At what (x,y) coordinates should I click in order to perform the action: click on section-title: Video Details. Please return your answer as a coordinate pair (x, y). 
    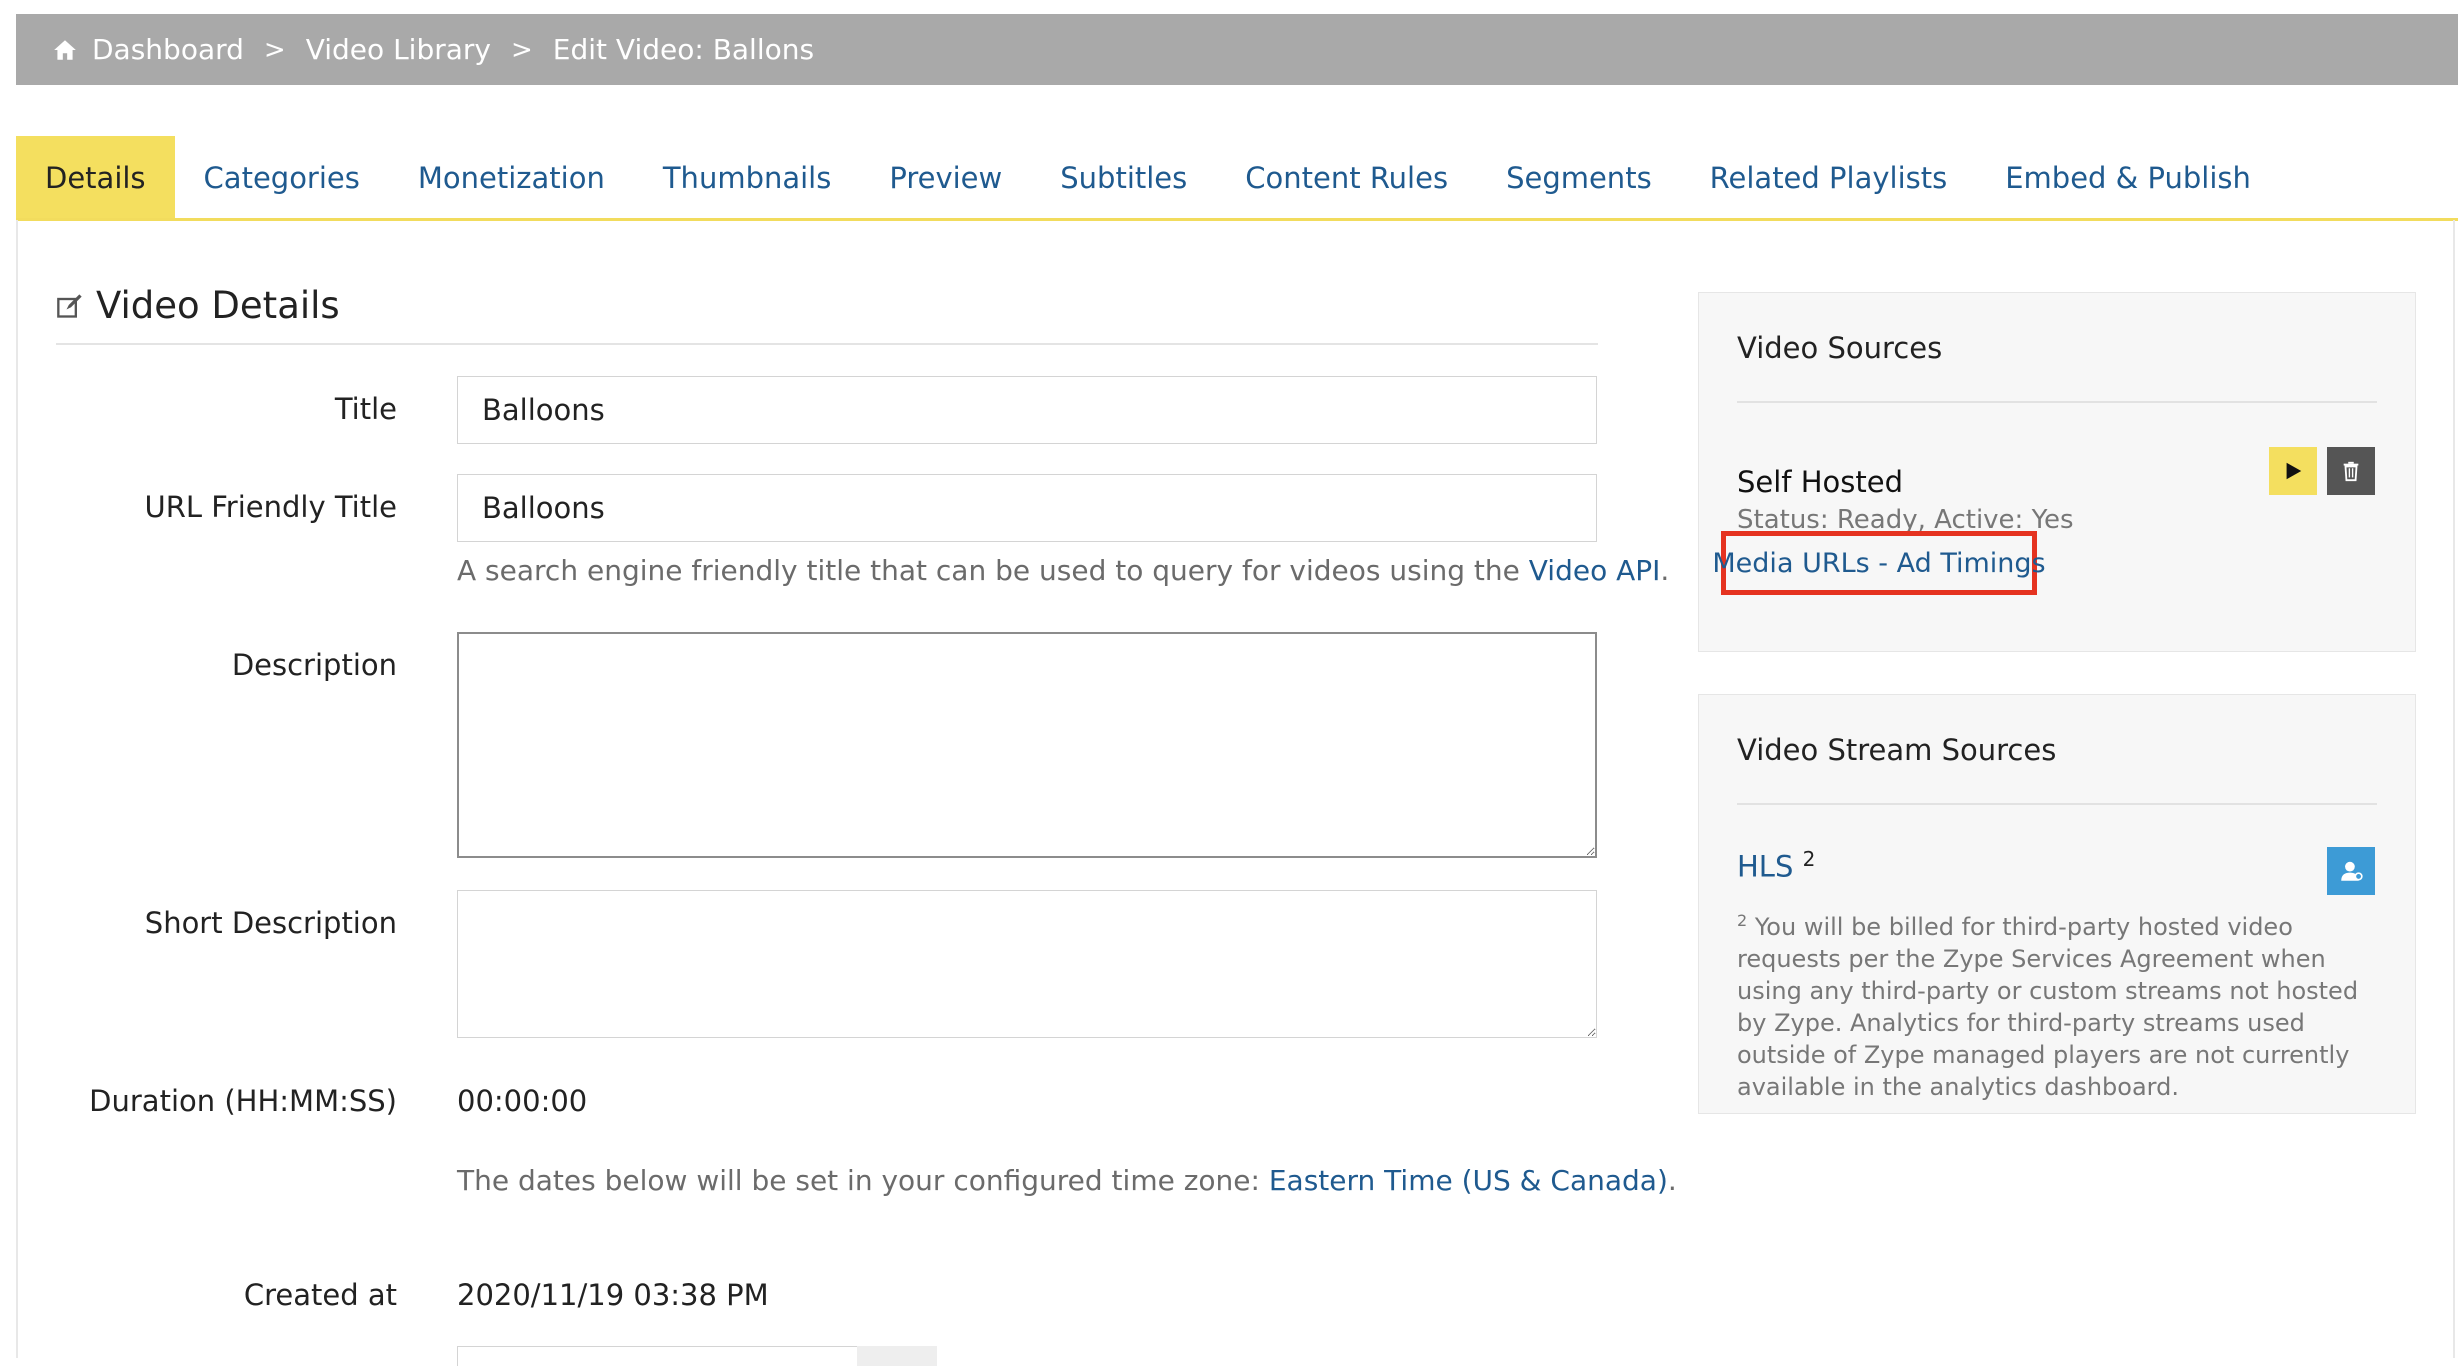
    Looking at the image, I should click on (198, 305).